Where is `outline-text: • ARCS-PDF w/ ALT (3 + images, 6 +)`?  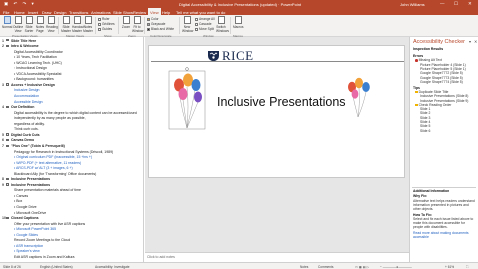 outline-text: • ARCS-PDF w/ ALT (3 + images, 6 +) is located at coordinates (43, 168).